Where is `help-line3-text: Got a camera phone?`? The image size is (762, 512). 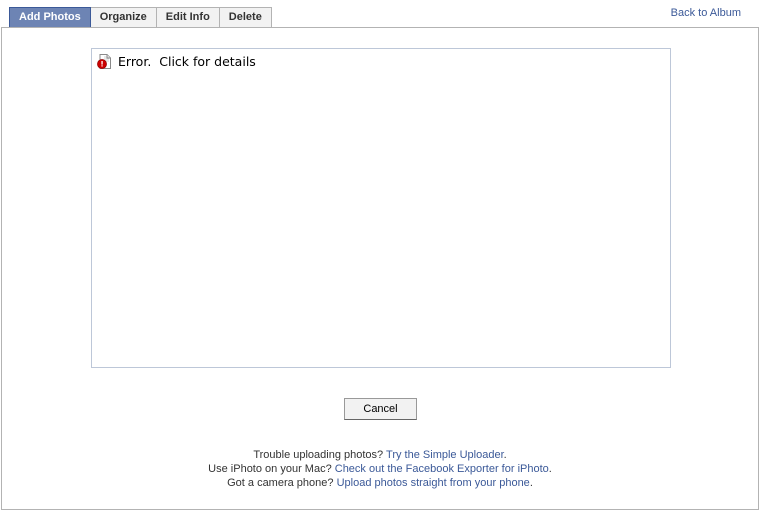
help-line3-text: Got a camera phone? is located at coordinates (282, 483).